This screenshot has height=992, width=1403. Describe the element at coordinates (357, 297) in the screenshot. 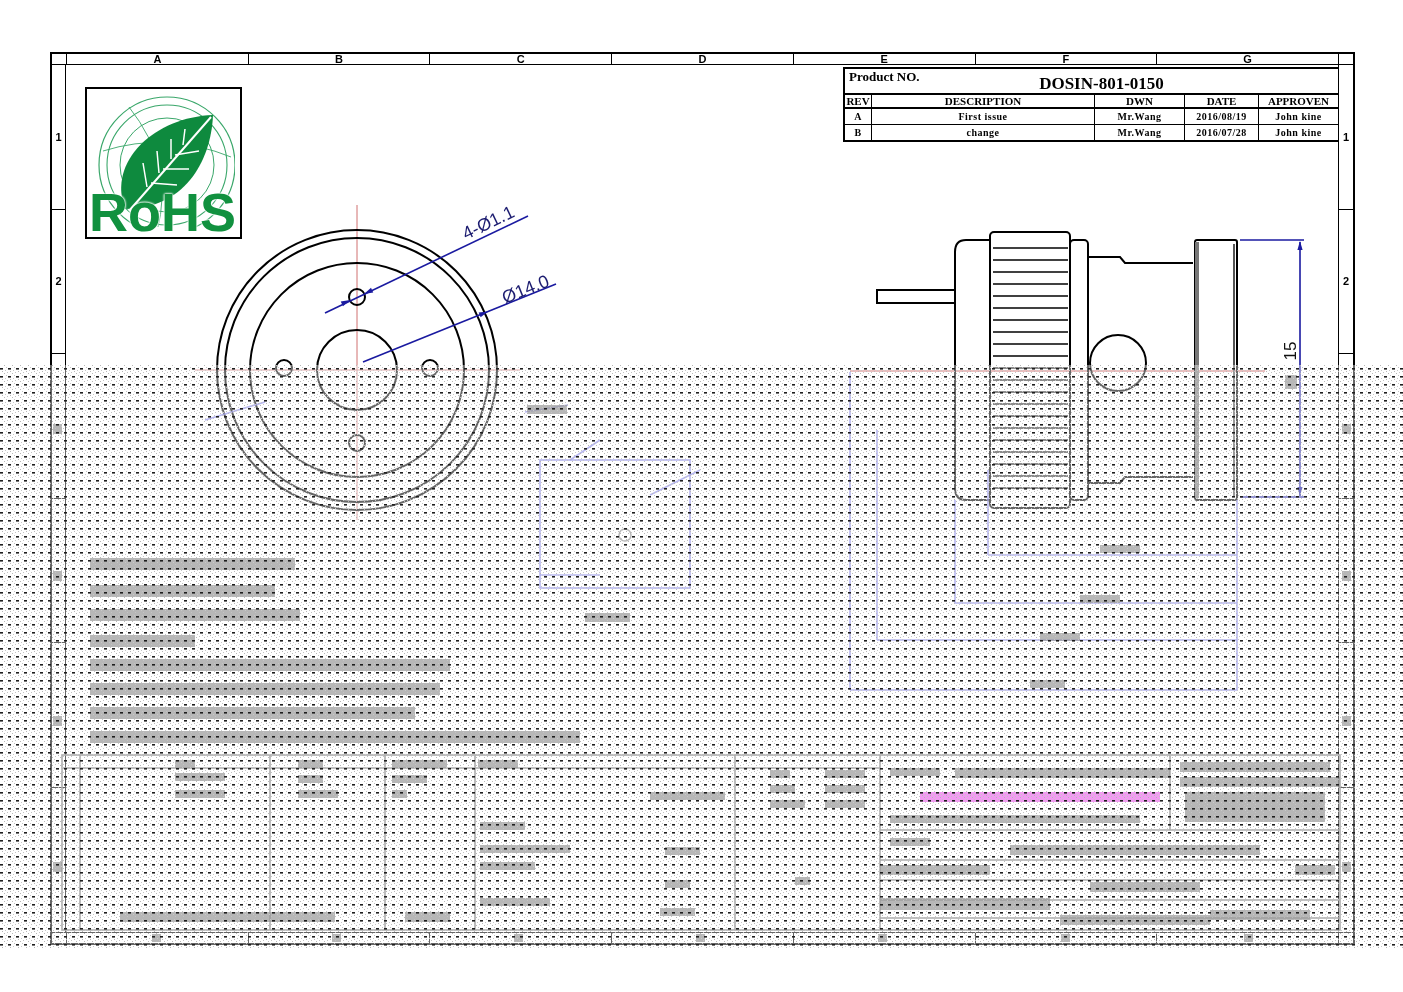

I see `hole-circle` at that location.